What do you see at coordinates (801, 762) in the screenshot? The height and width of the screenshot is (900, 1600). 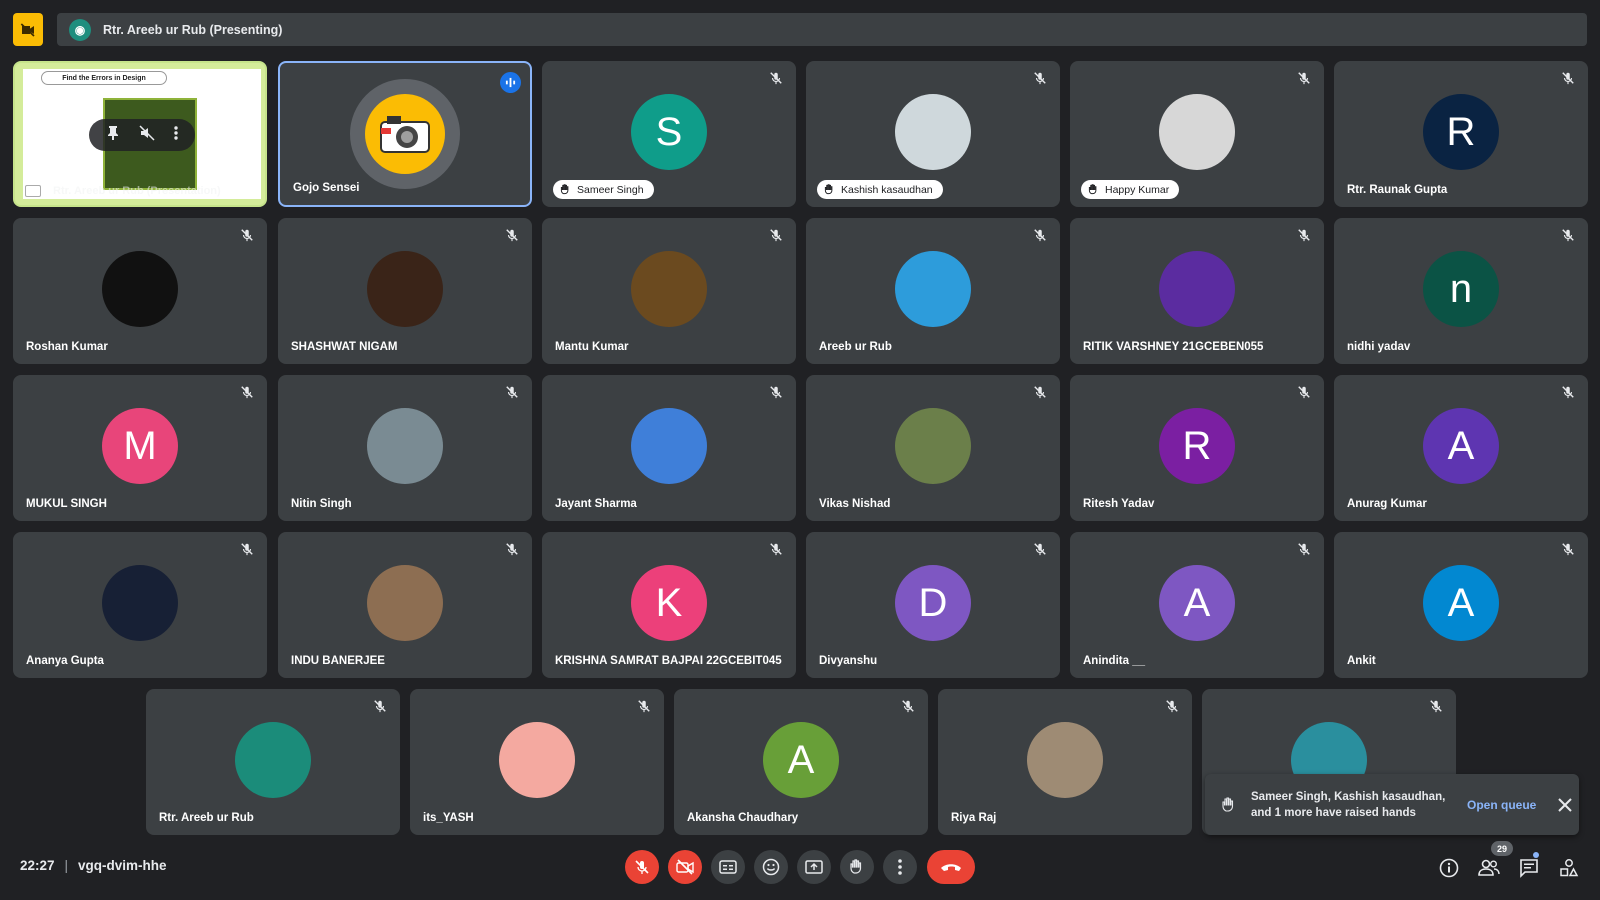 I see `participant-tile: A Akansha Chaudhary` at bounding box center [801, 762].